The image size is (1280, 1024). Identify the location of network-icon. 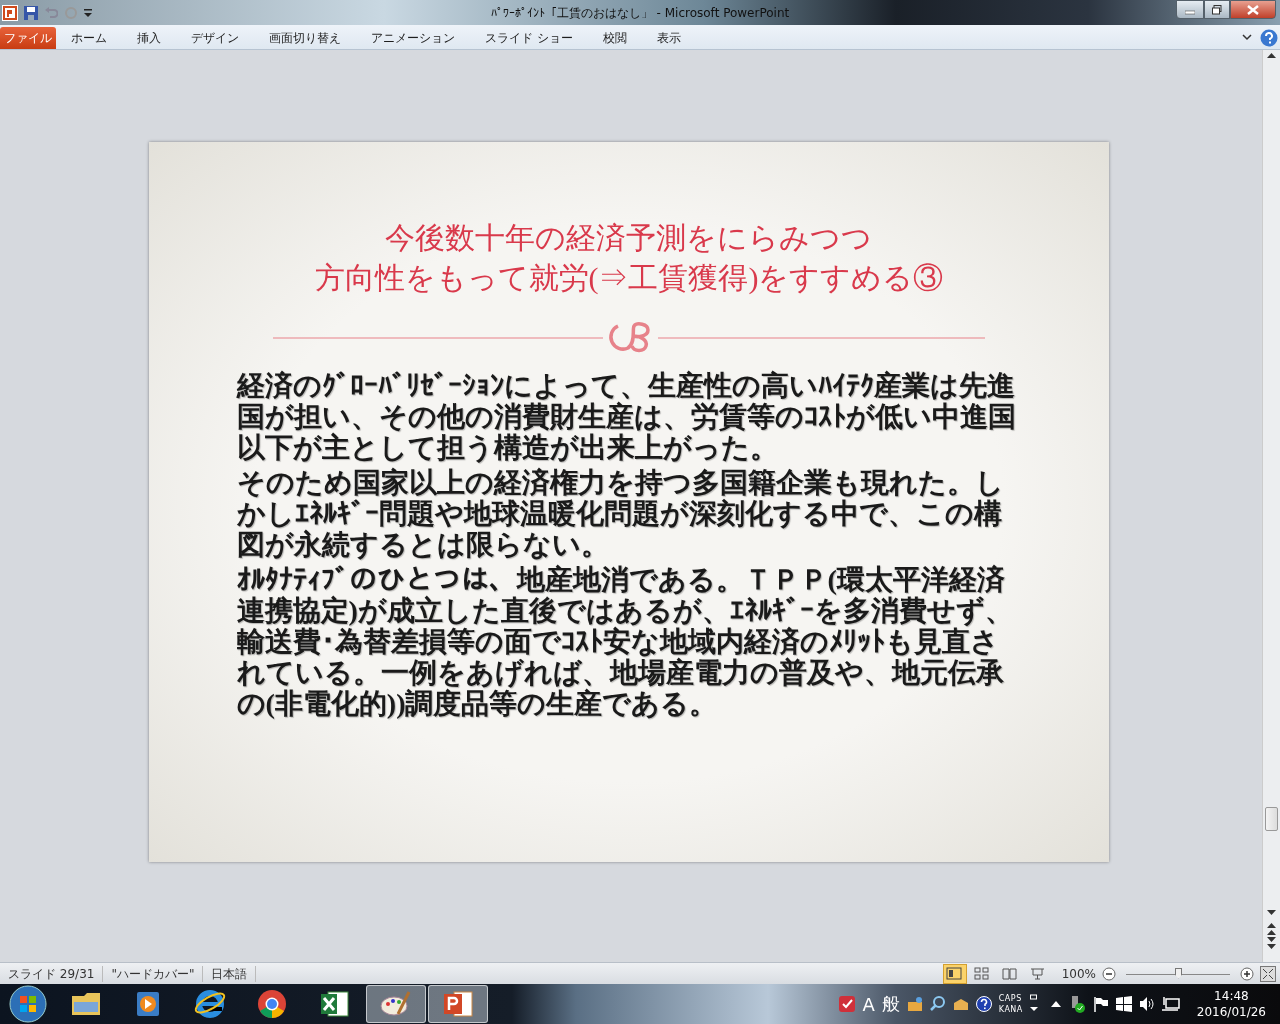
(1170, 1004).